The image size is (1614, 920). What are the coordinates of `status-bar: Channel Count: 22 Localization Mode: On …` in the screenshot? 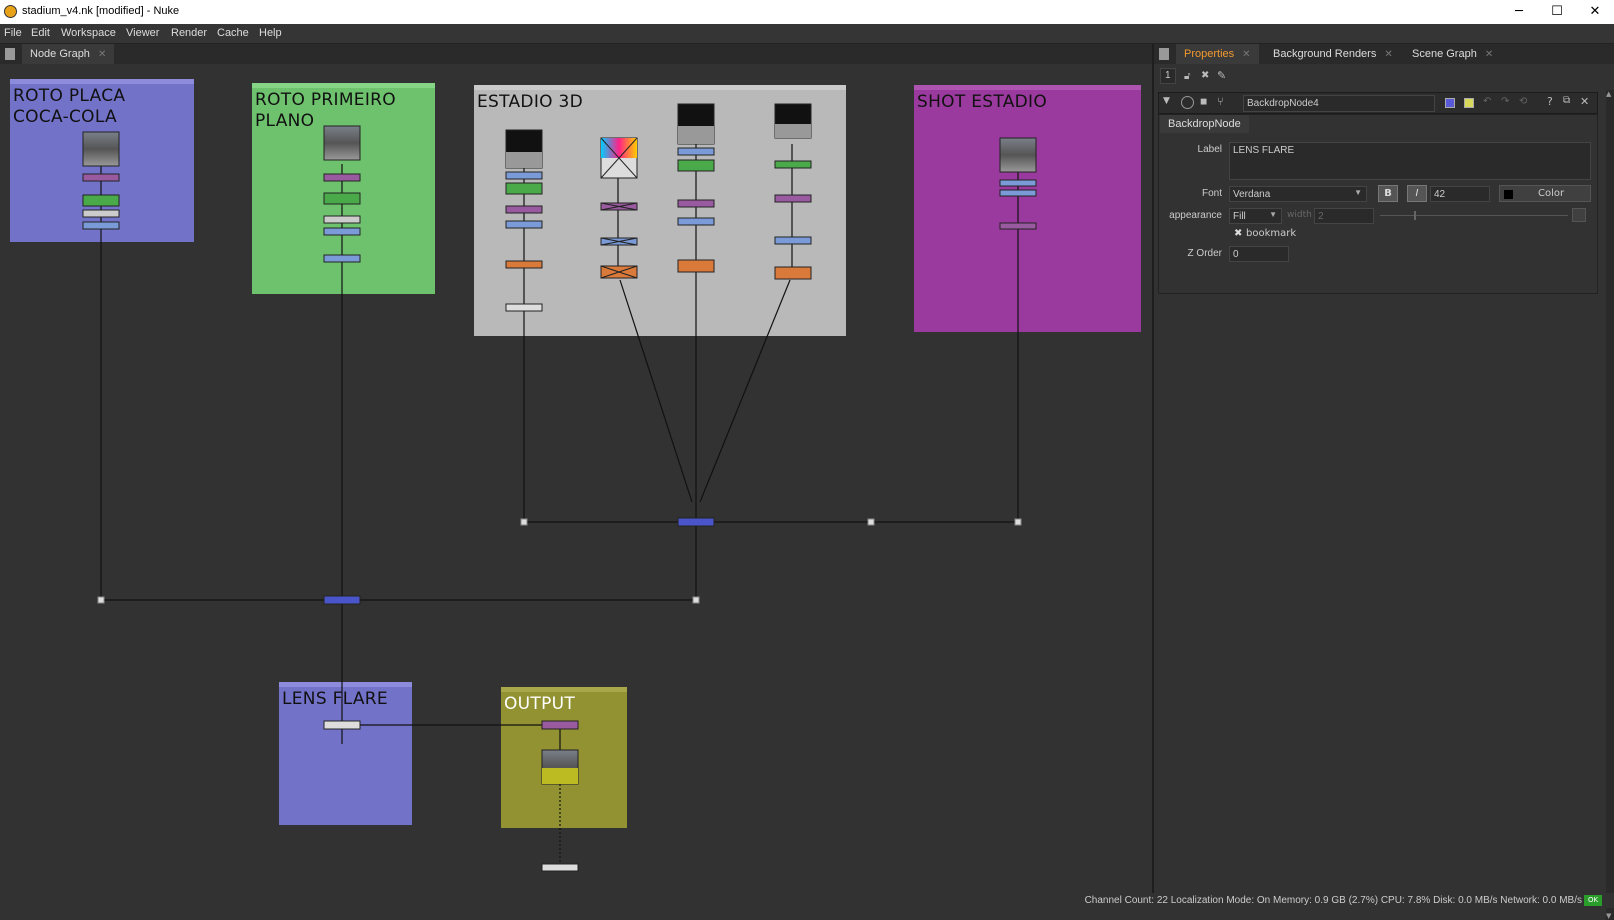 It's located at (807, 900).